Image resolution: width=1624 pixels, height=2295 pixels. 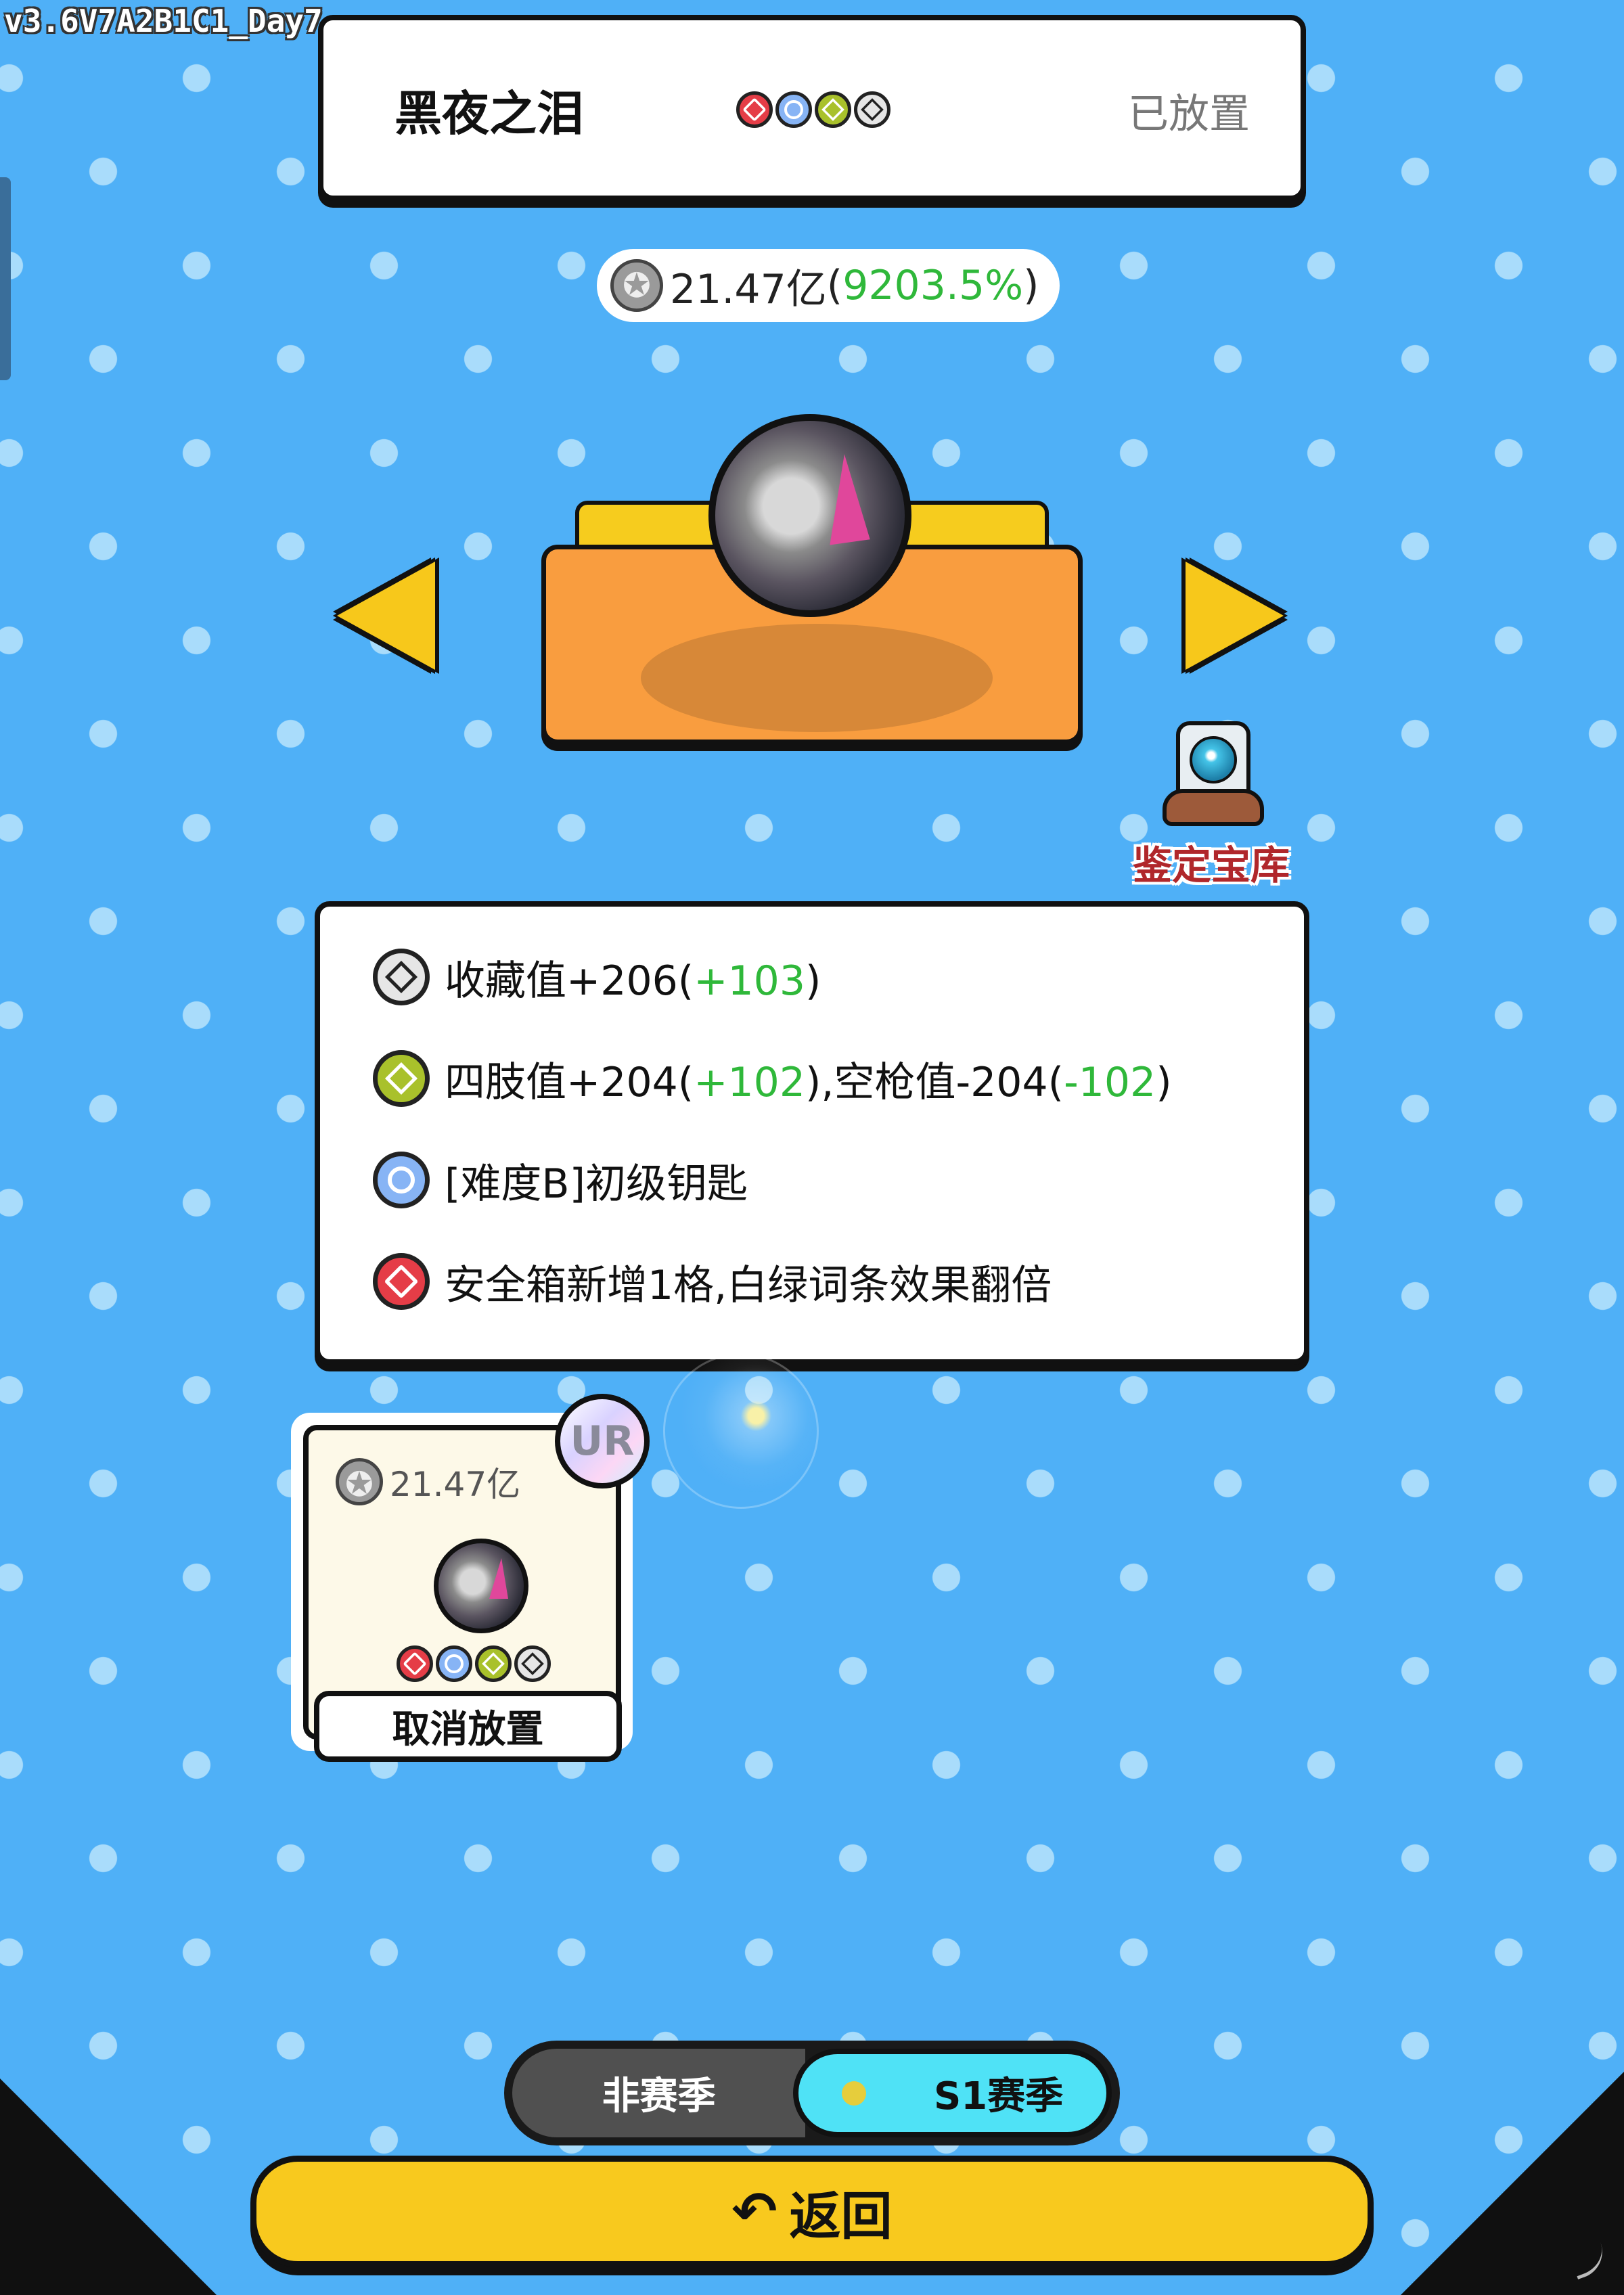 What do you see at coordinates (841, 2215) in the screenshot?
I see `back-button-label: 返回` at bounding box center [841, 2215].